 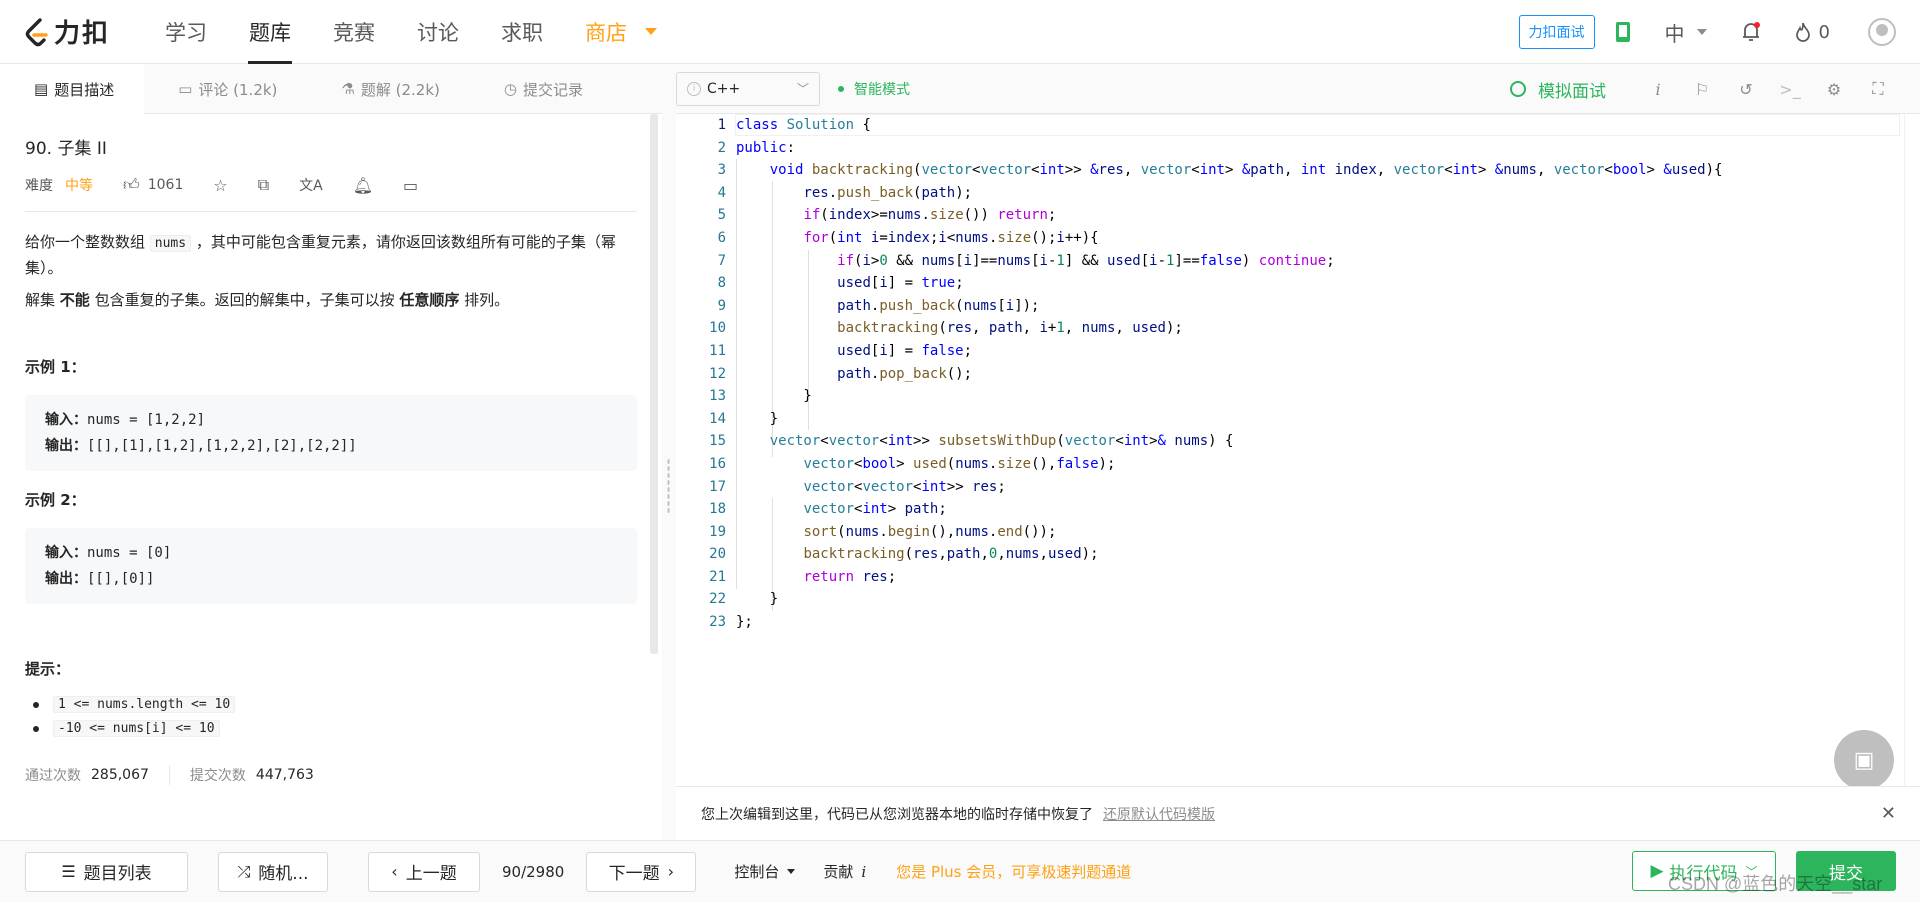 I want to click on close-icon: ✕, so click(x=1888, y=813).